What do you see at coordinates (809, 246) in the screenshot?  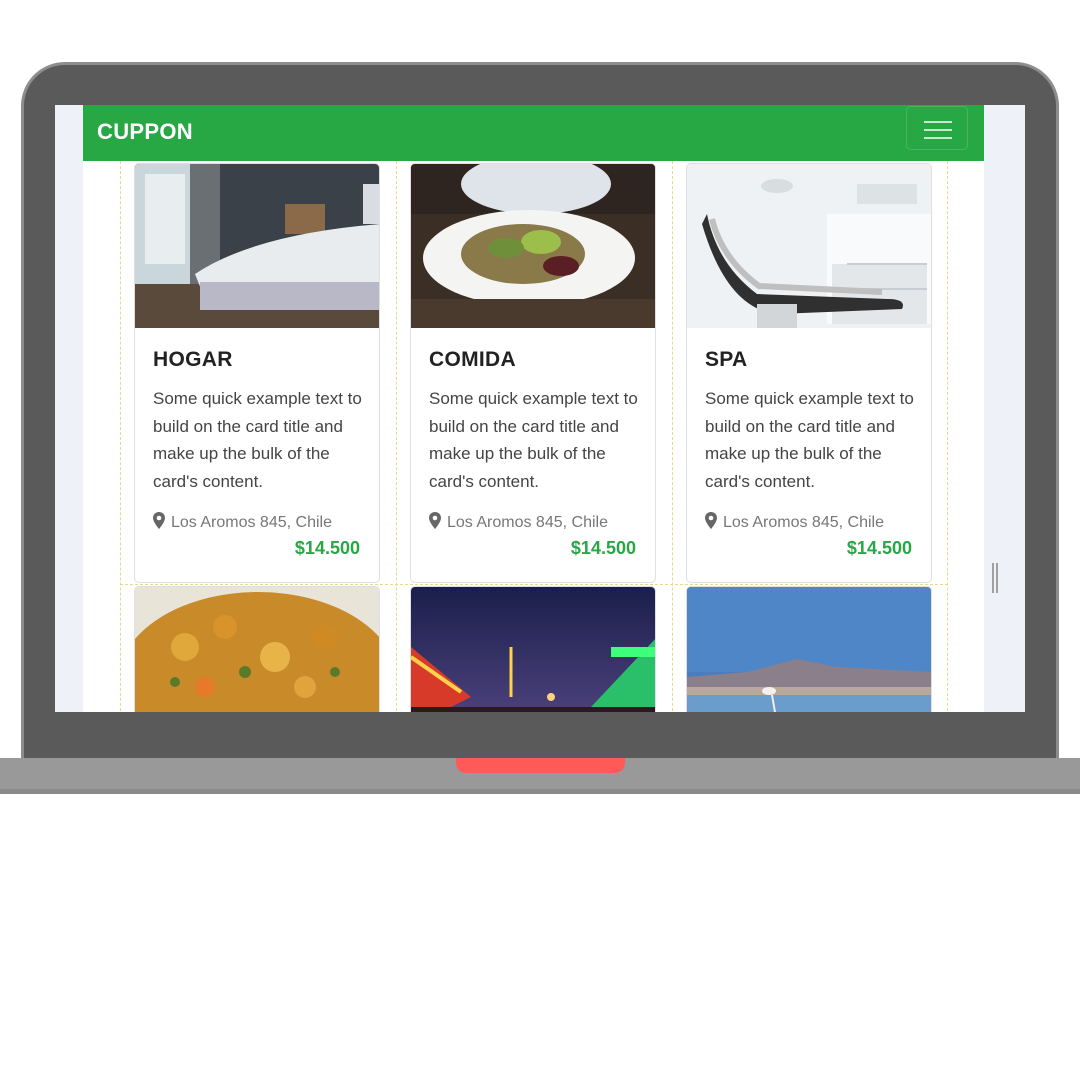 I see `dental-chair-photo` at bounding box center [809, 246].